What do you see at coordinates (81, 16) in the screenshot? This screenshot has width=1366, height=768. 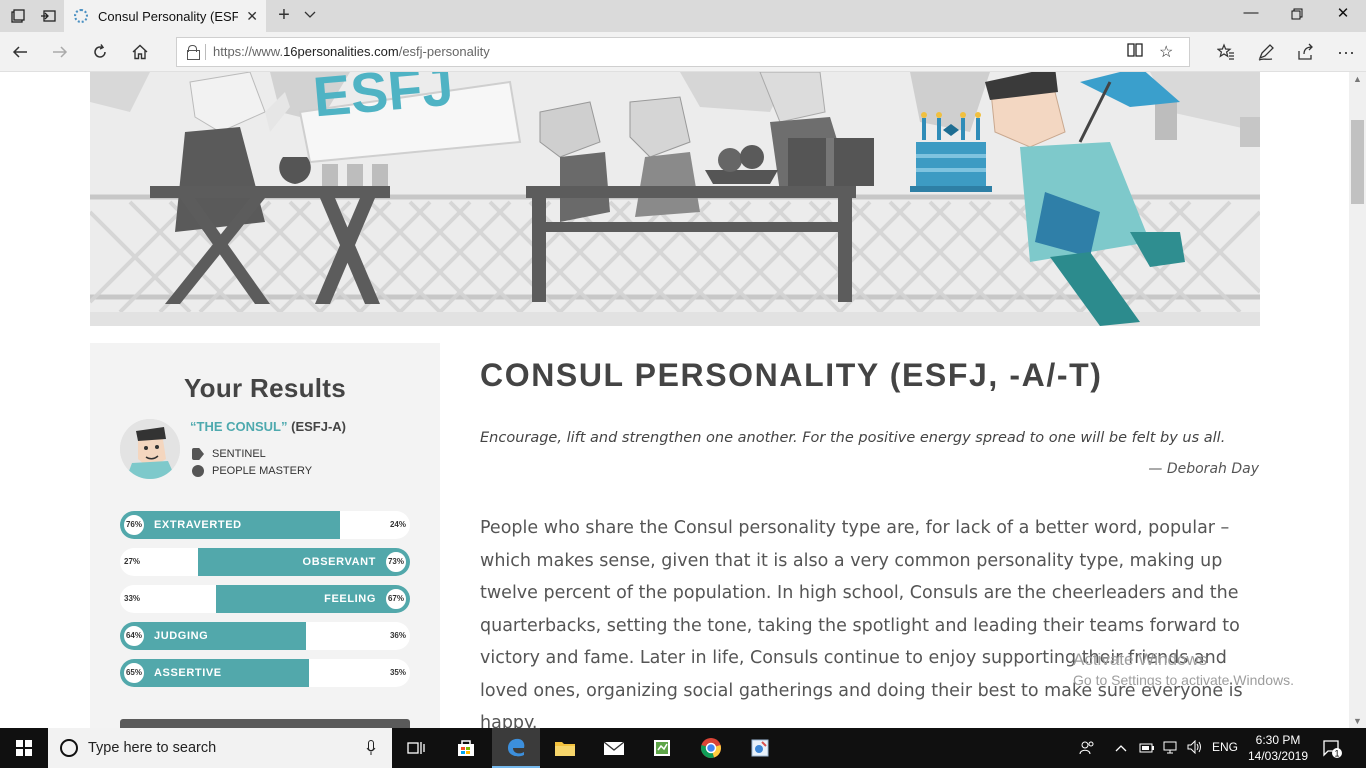 I see `site-favicon-icon` at bounding box center [81, 16].